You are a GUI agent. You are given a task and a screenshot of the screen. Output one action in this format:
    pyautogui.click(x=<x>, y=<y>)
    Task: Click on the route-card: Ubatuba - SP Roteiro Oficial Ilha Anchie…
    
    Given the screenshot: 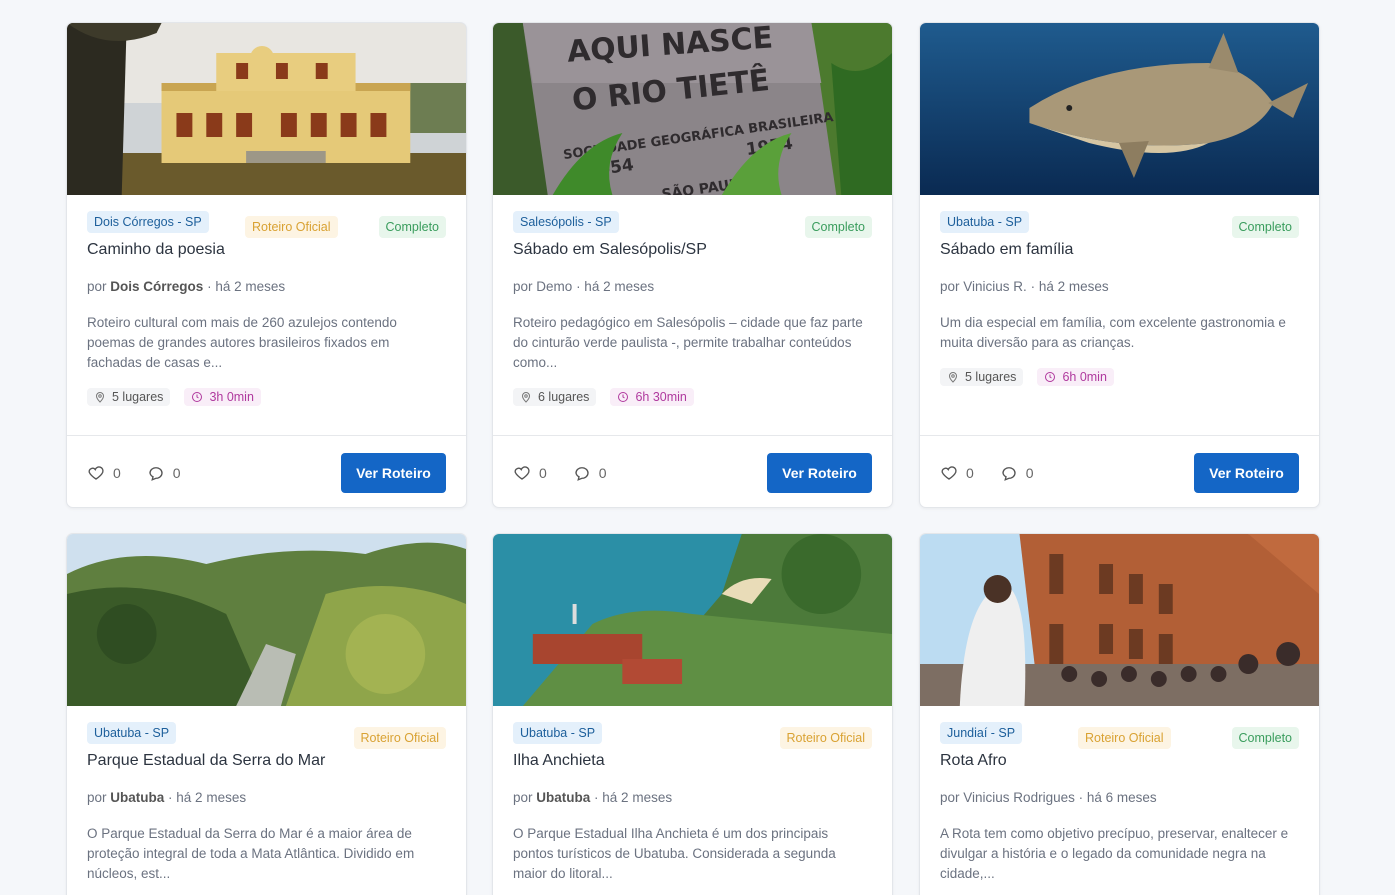 What is the action you would take?
    pyautogui.click(x=692, y=714)
    